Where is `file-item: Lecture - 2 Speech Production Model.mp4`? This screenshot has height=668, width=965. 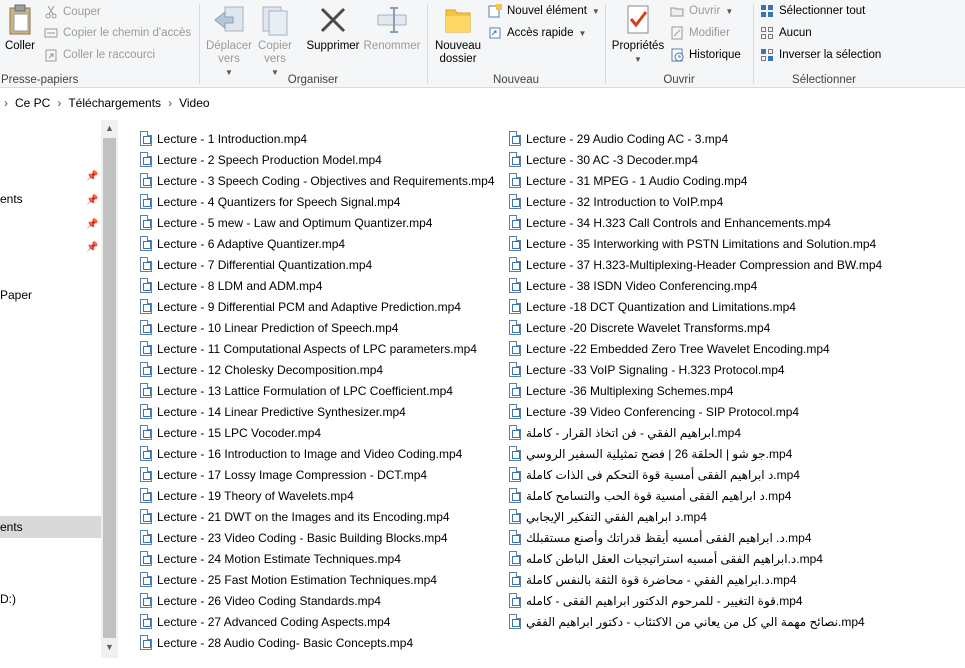 file-item: Lecture - 2 Speech Production Model.mp4 is located at coordinates (317, 159).